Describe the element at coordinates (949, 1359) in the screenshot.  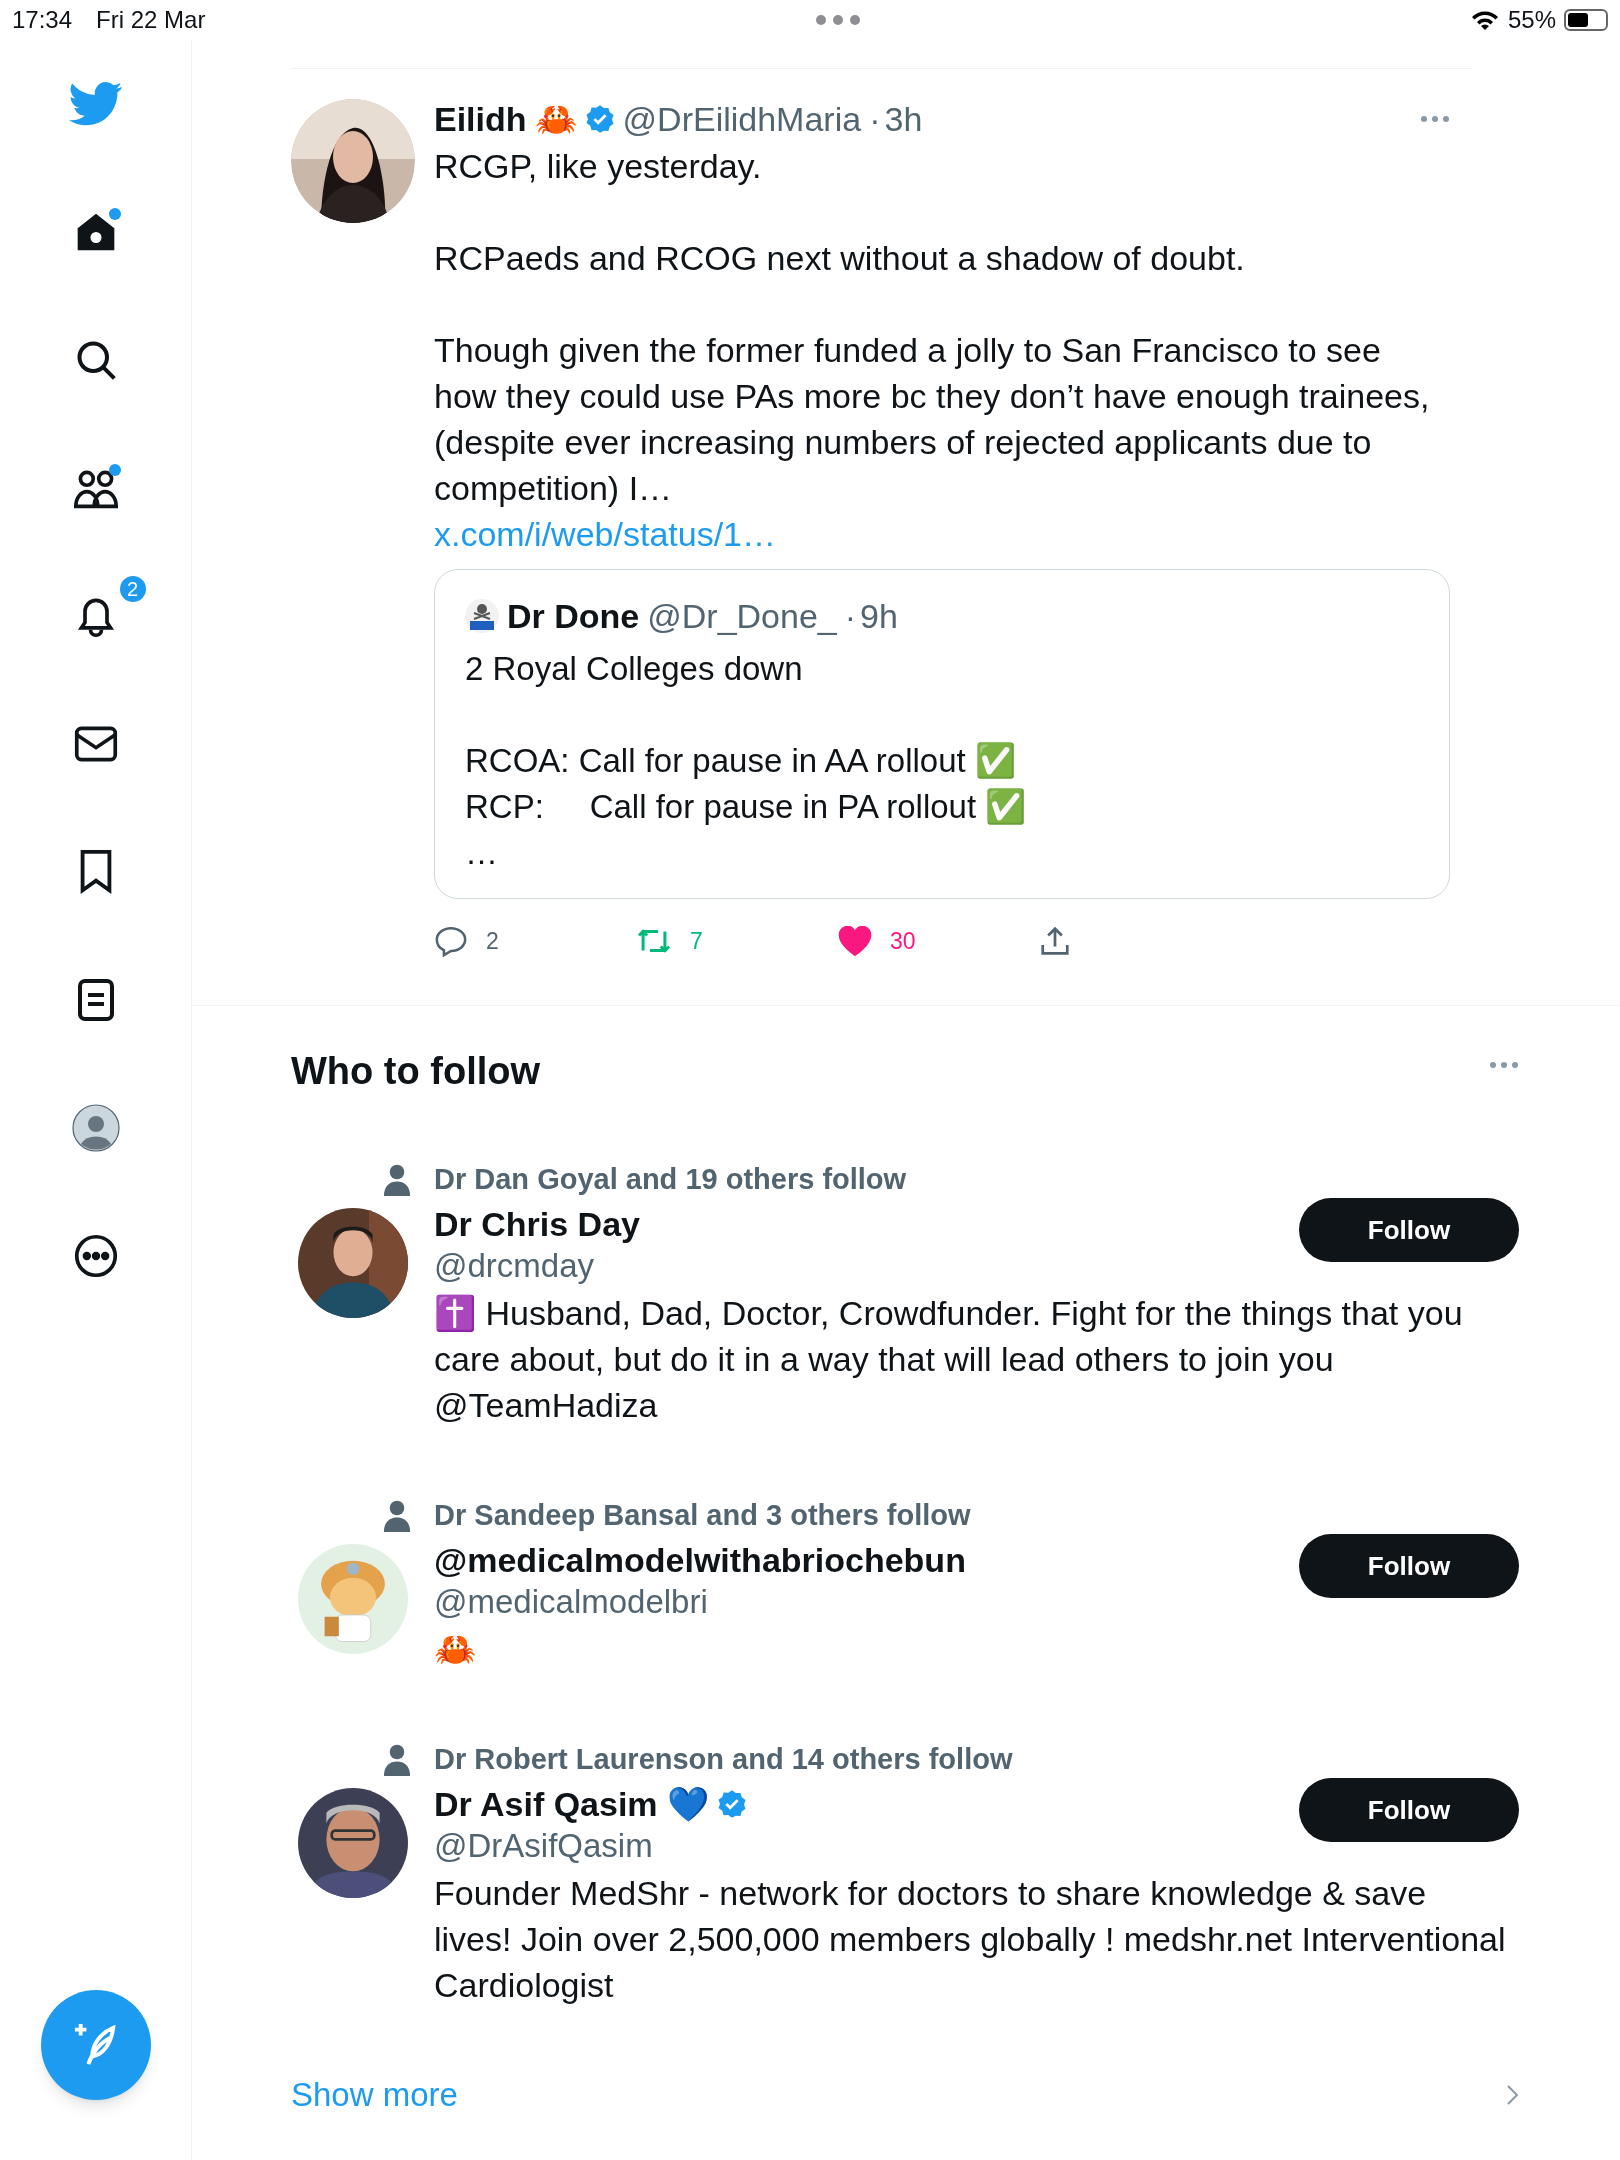
I see `account-bio: ✝ Husband, Dad, Doctor, Crowdfunder. Fight for the things that you care about, but do it in a way that will lead others to join you @TeamHadiza` at that location.